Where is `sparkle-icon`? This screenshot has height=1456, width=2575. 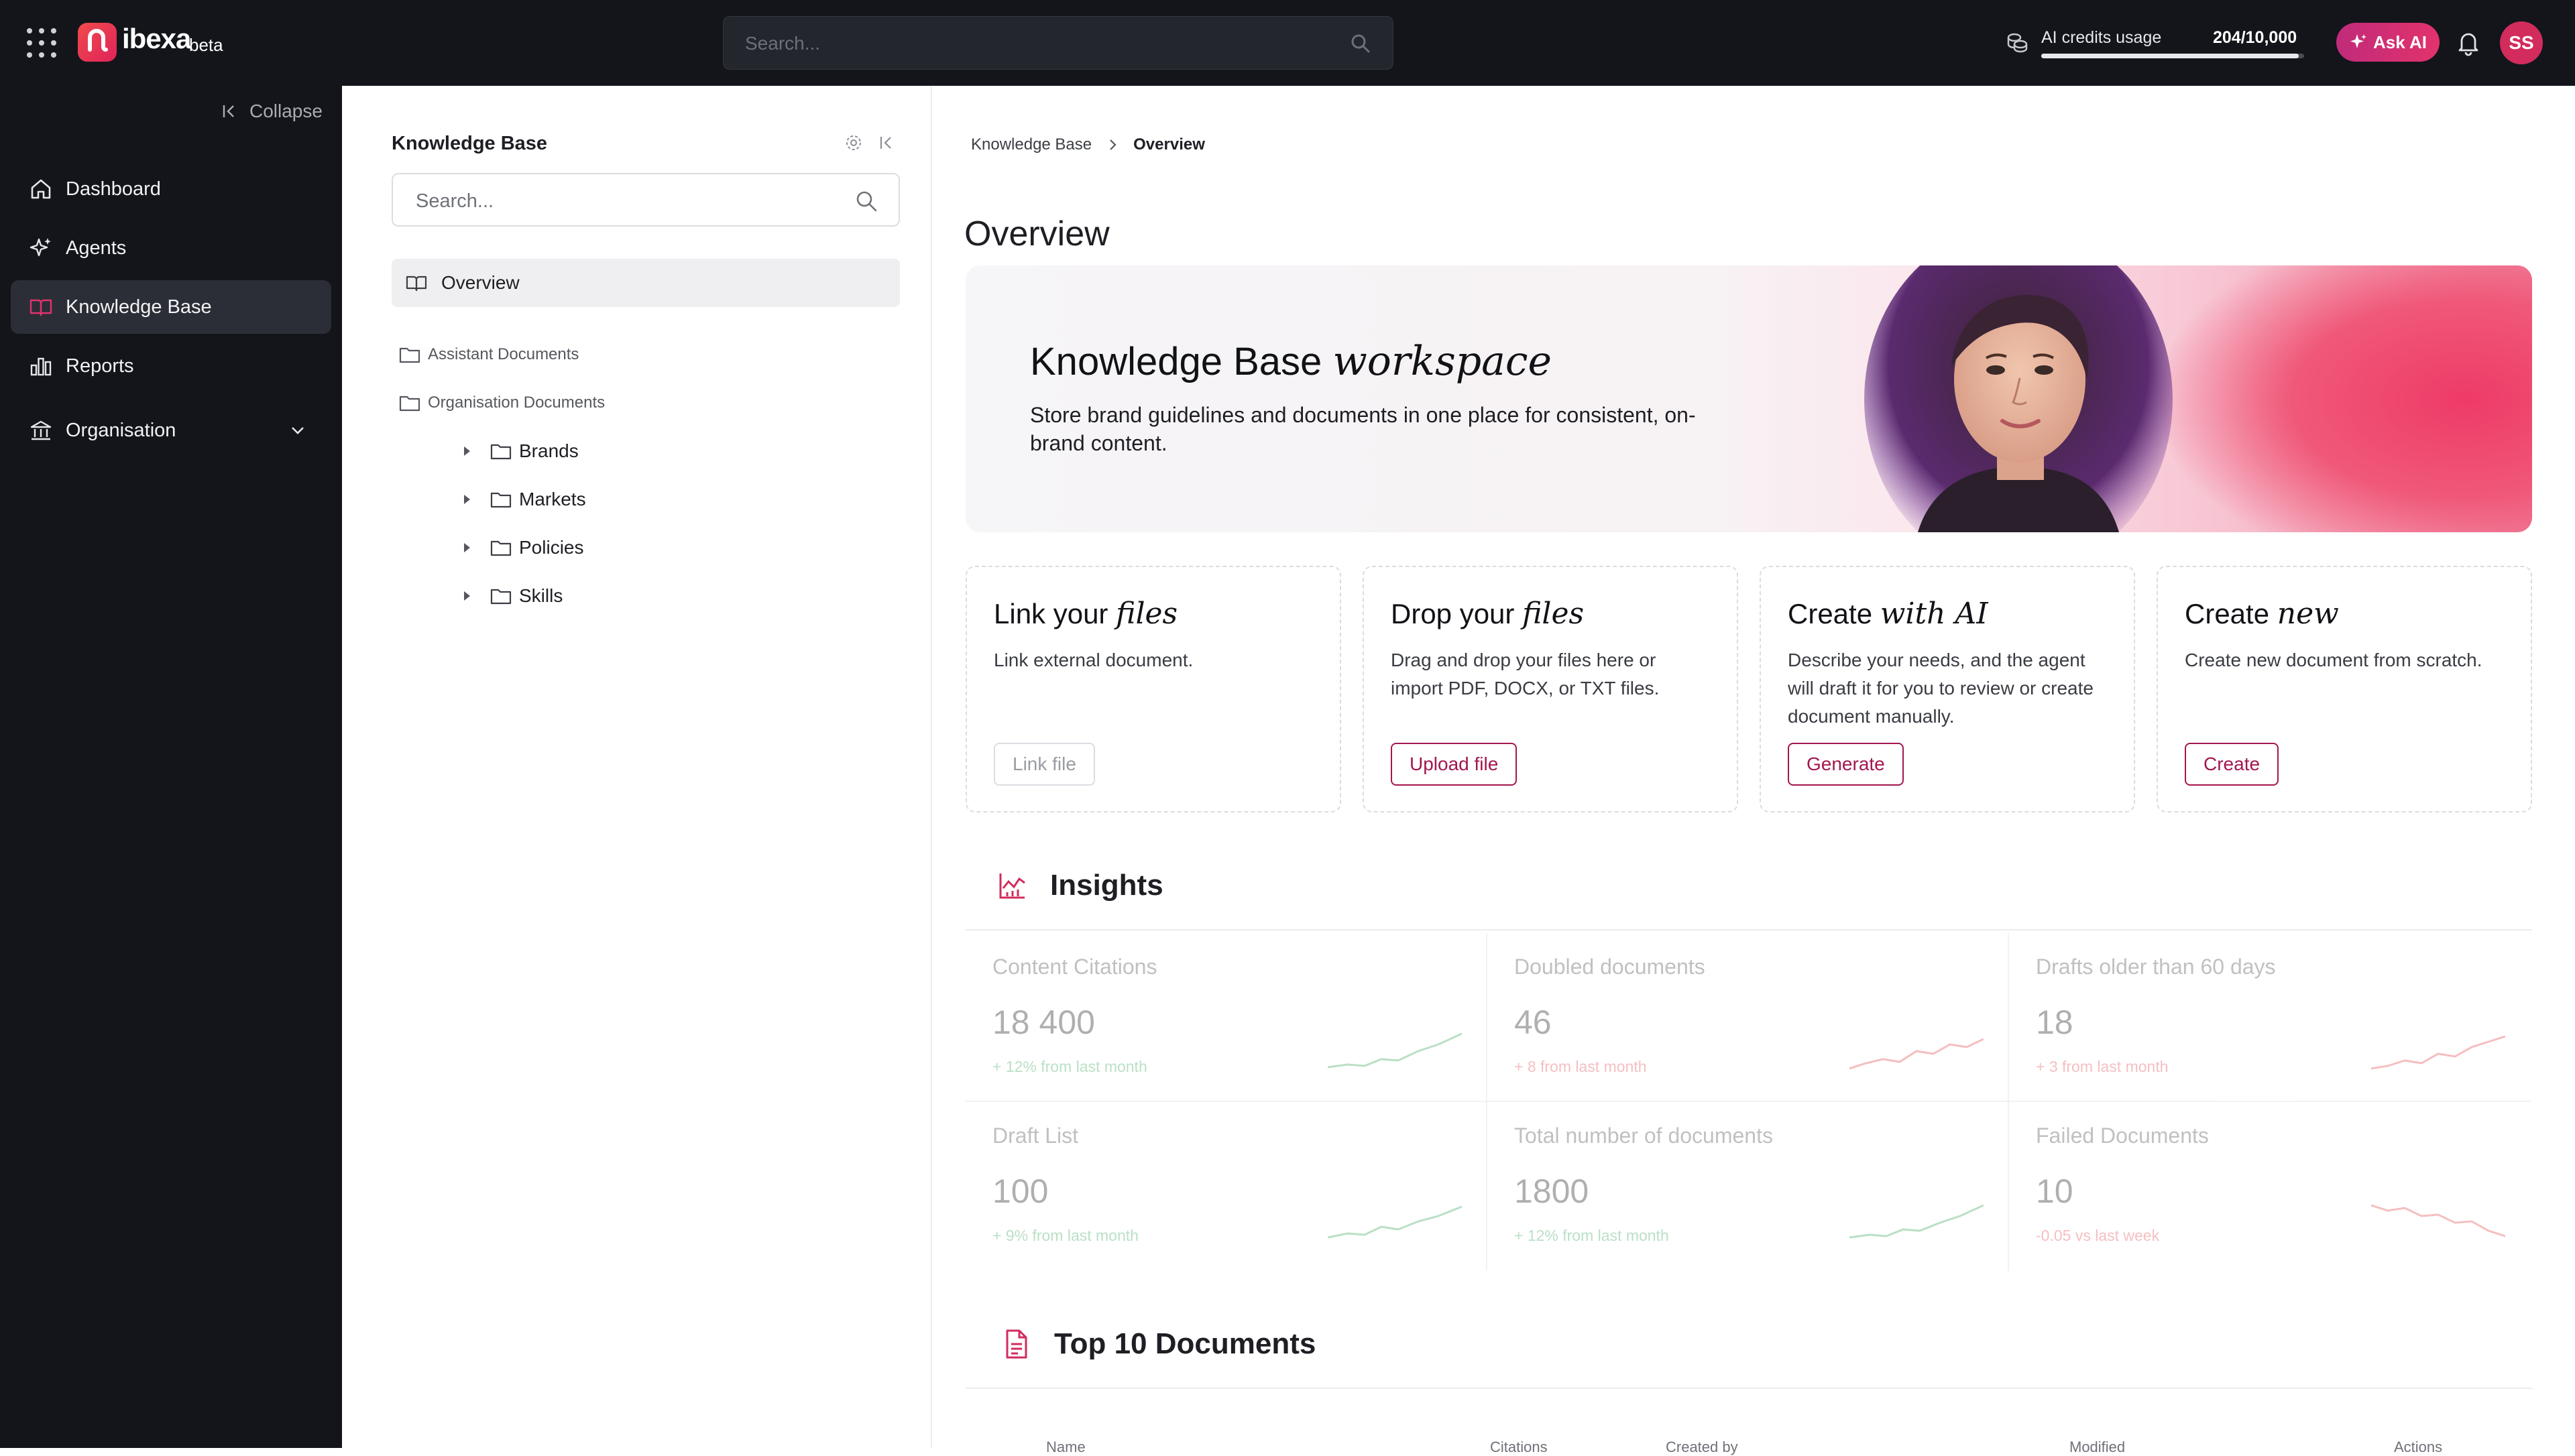
sparkle-icon is located at coordinates (40, 247).